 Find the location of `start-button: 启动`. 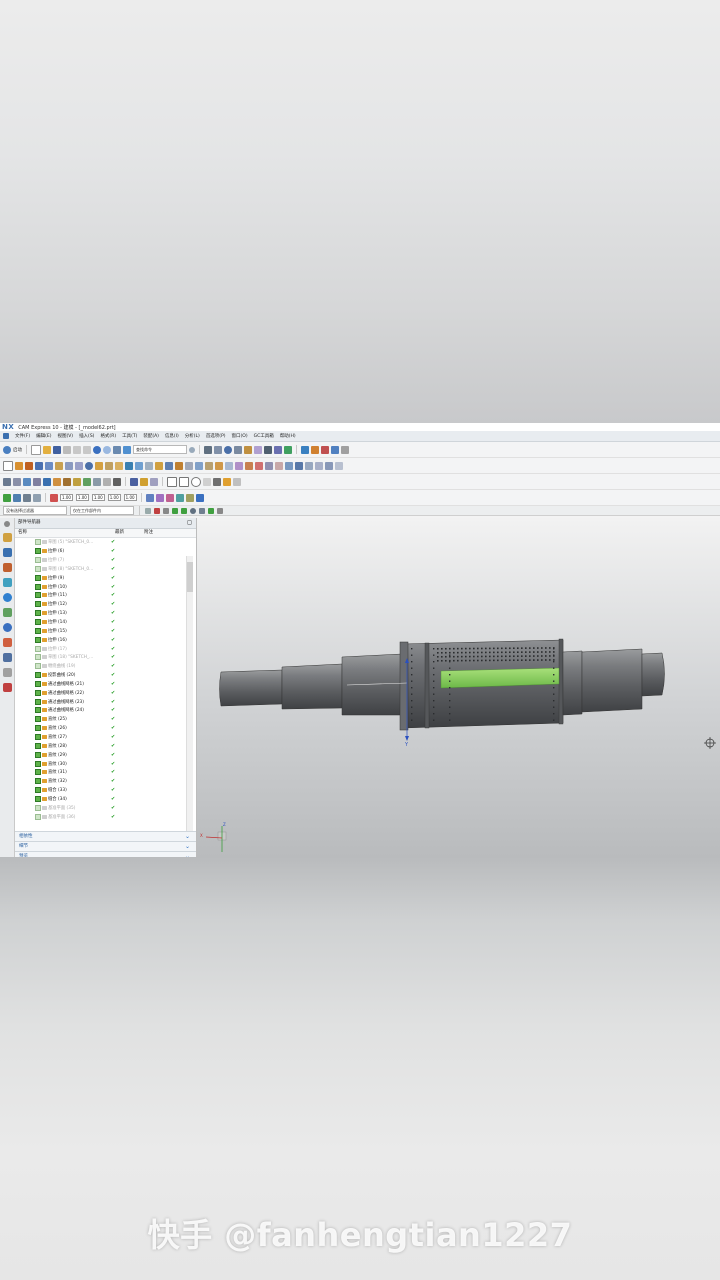

start-button: 启动 is located at coordinates (17, 450).